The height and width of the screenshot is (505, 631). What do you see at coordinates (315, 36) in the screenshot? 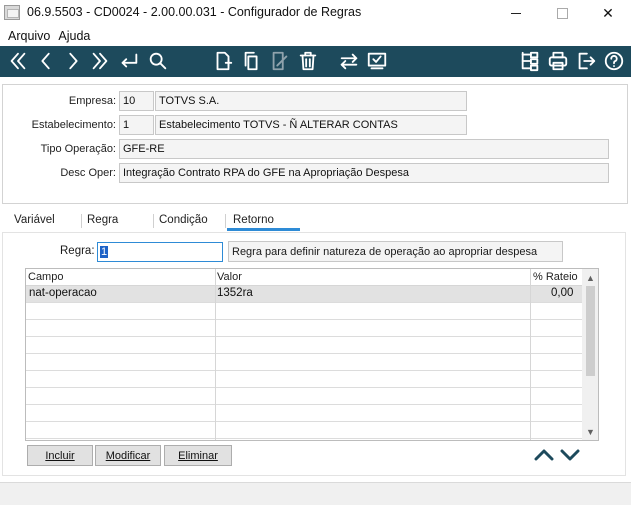
I see `menu-bar: Arquivo Ajuda` at bounding box center [315, 36].